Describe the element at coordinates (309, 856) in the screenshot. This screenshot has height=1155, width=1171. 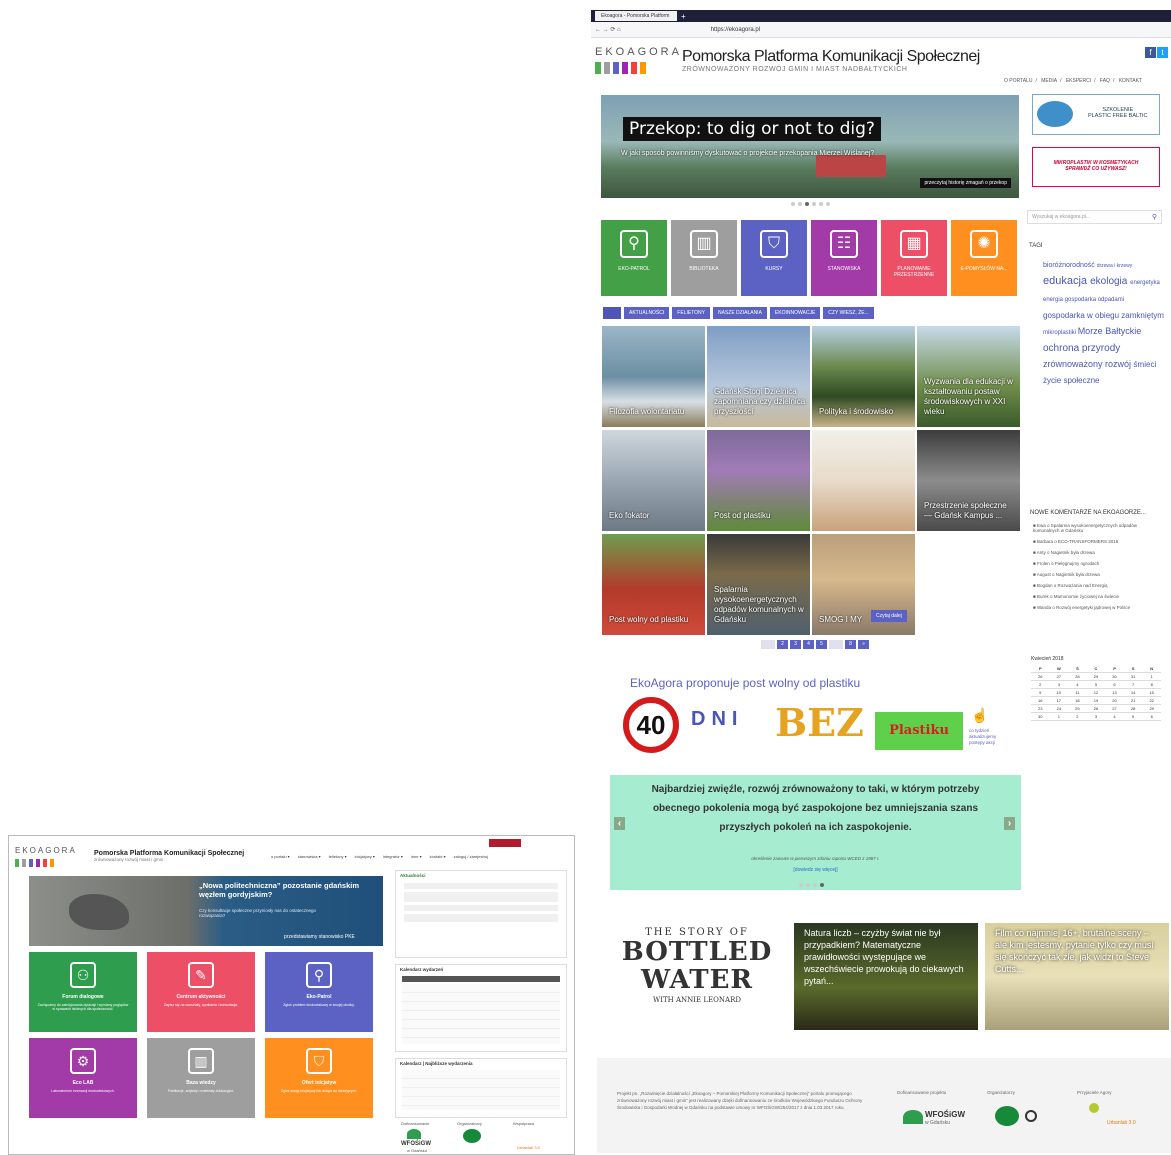
I see `left-nav-item: stanowiska ▾` at that location.